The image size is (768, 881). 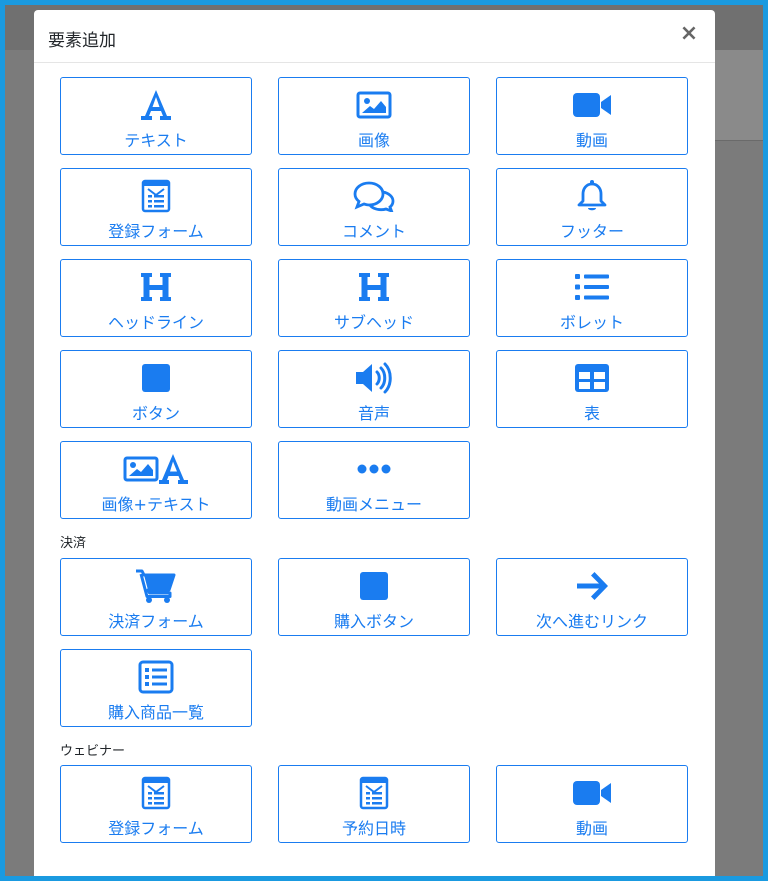 I want to click on close-button: ×, so click(x=689, y=34).